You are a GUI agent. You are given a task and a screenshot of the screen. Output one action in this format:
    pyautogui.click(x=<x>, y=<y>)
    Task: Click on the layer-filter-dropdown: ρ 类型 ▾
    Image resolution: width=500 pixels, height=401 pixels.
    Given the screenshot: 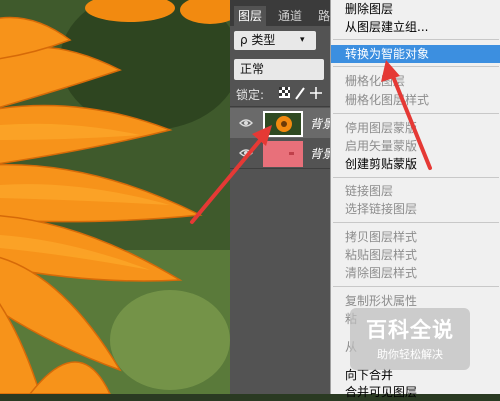 What is the action you would take?
    pyautogui.click(x=275, y=40)
    